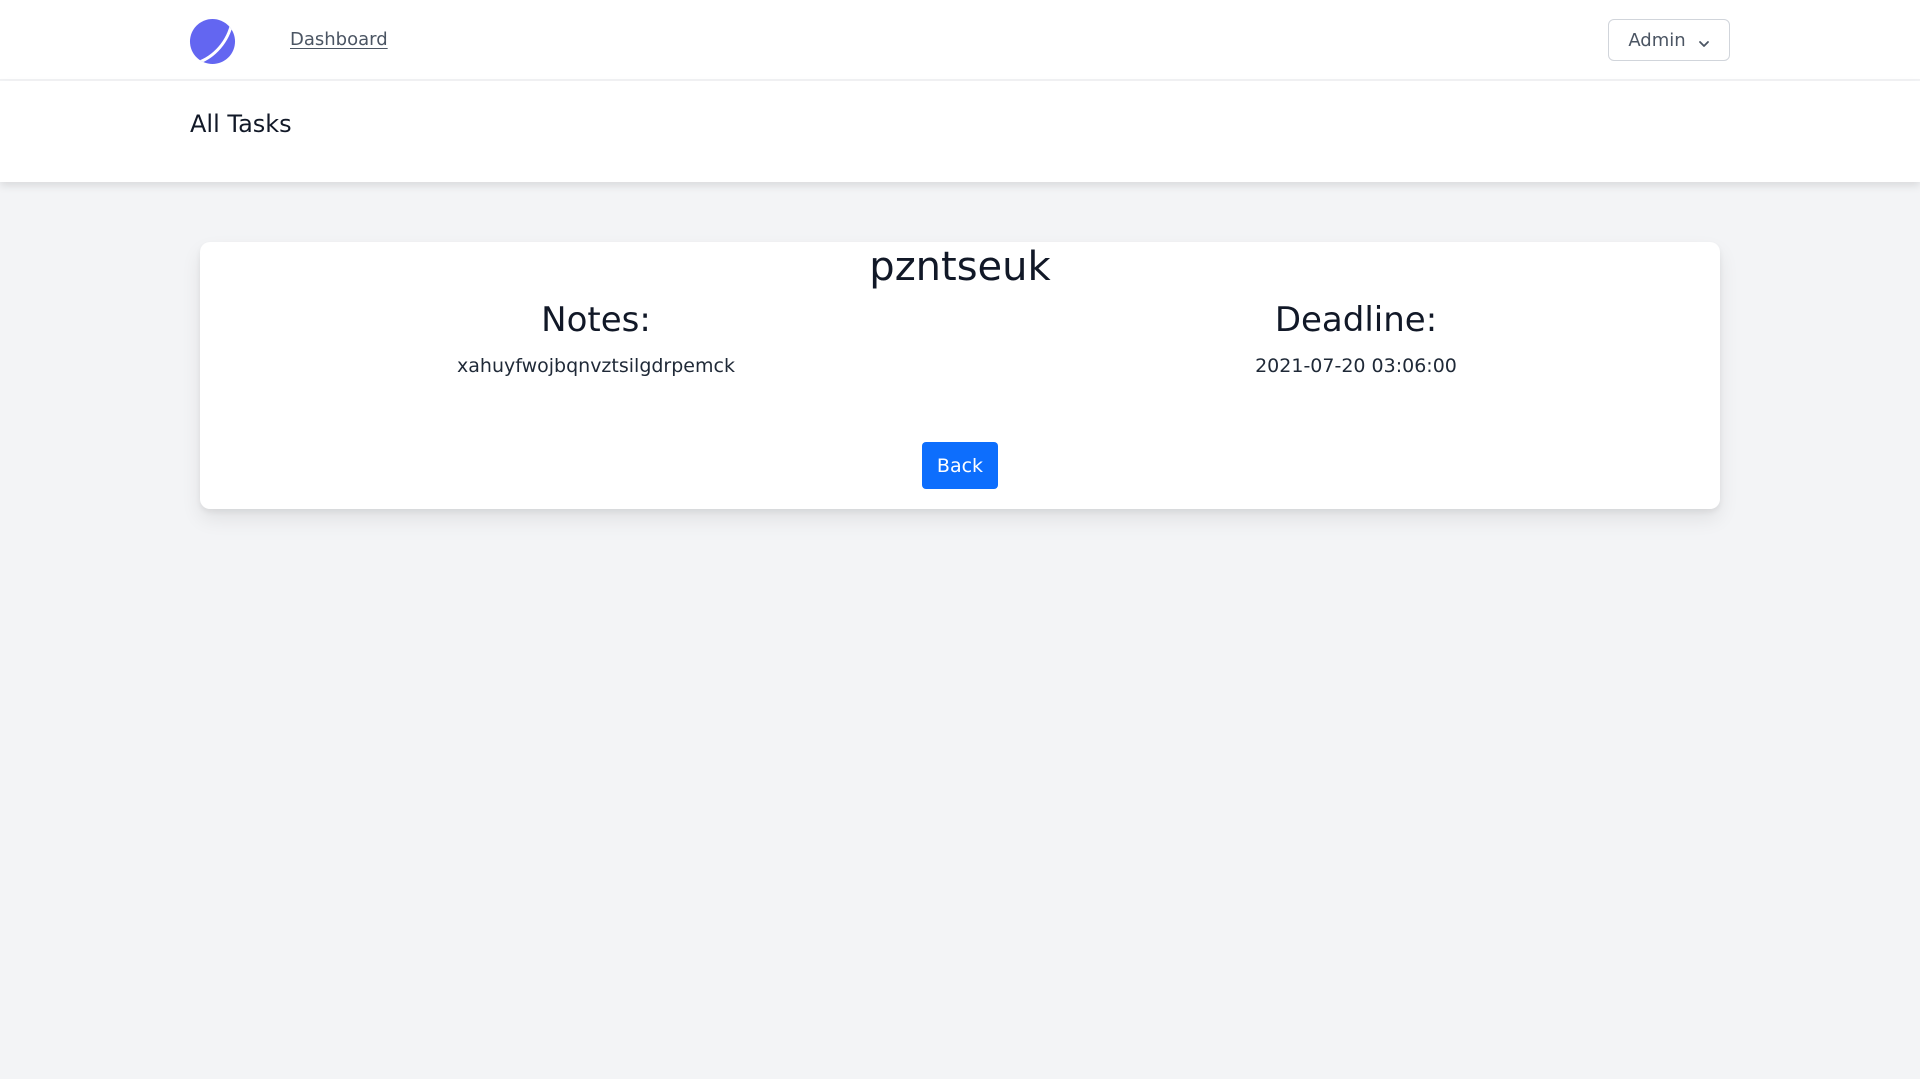  What do you see at coordinates (960, 131) in the screenshot?
I see `page-header: All Tasks` at bounding box center [960, 131].